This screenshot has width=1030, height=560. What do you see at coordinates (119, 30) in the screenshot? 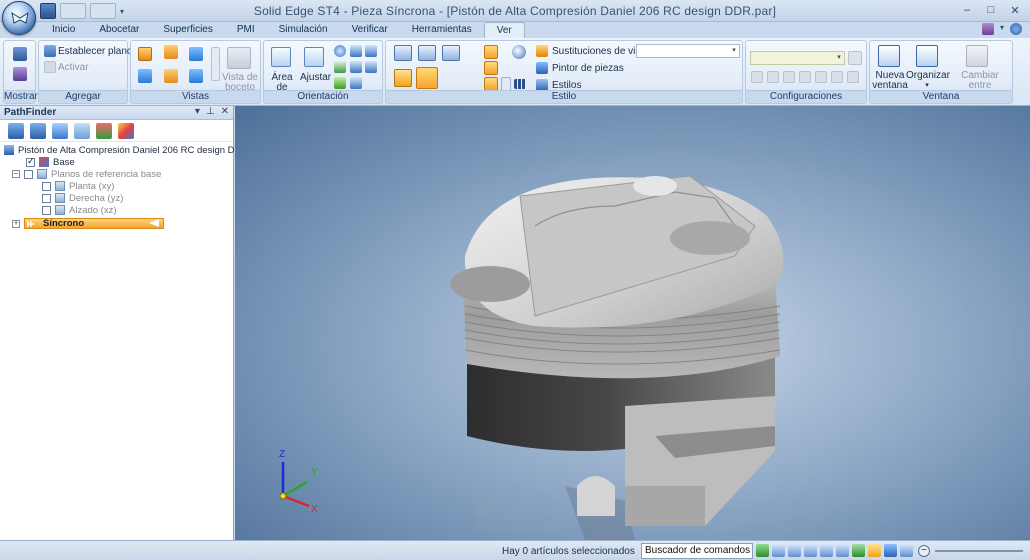
I see `tab-abocetar: Abocetar` at bounding box center [119, 30].